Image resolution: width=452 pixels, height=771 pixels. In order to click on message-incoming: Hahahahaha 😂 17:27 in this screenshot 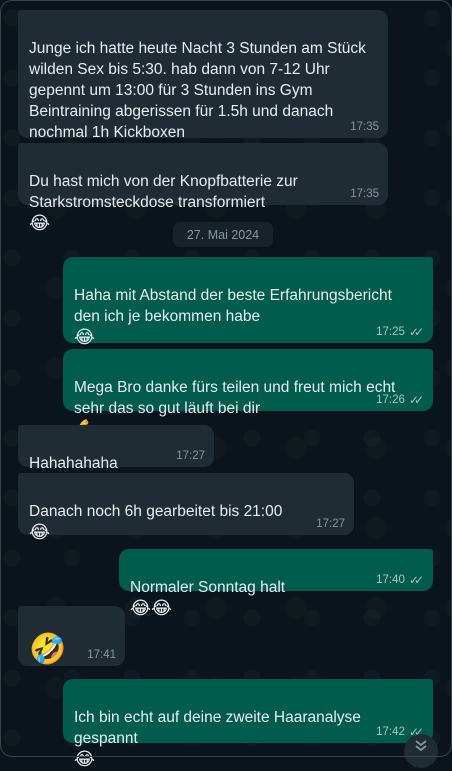, I will do `click(116, 460)`.